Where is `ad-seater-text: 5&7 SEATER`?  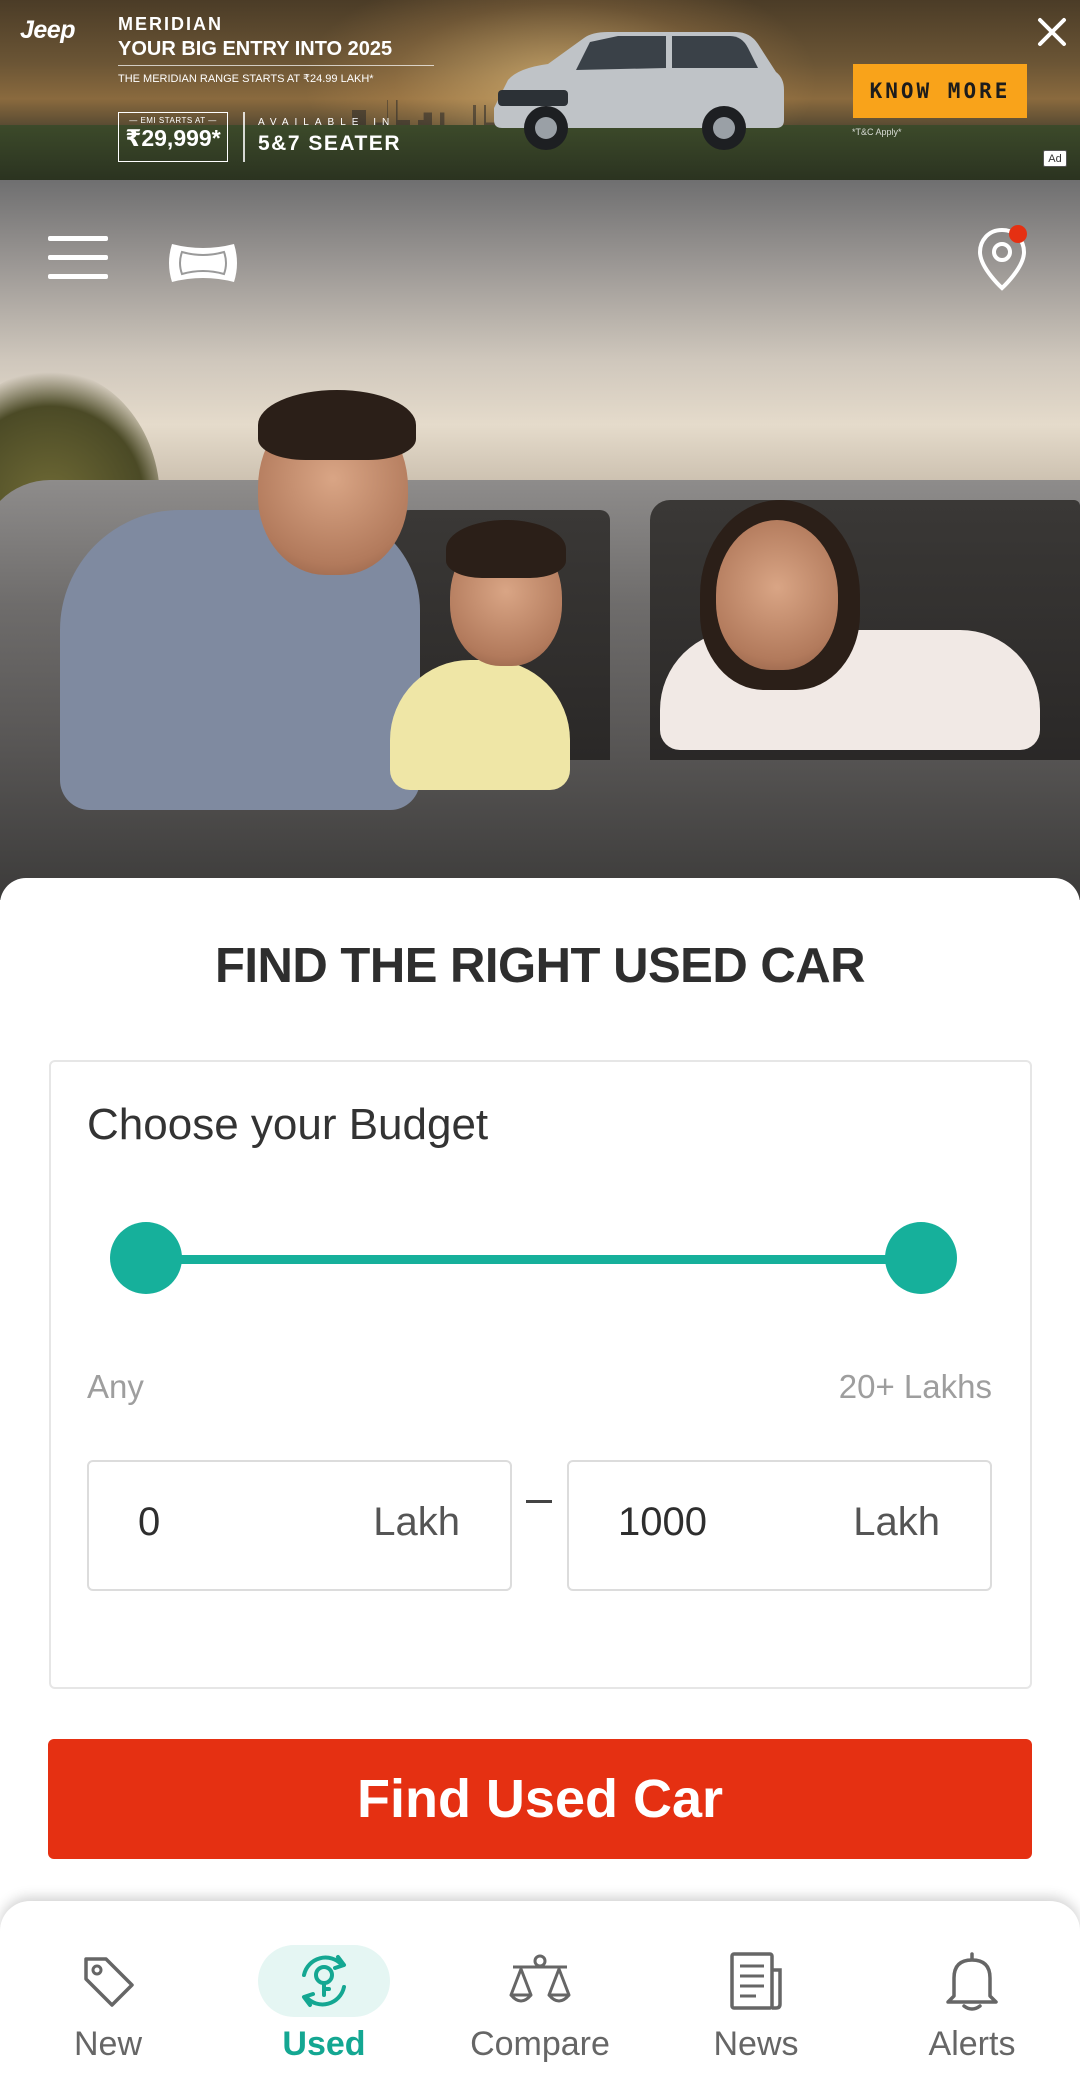 ad-seater-text: 5&7 SEATER is located at coordinates (329, 143).